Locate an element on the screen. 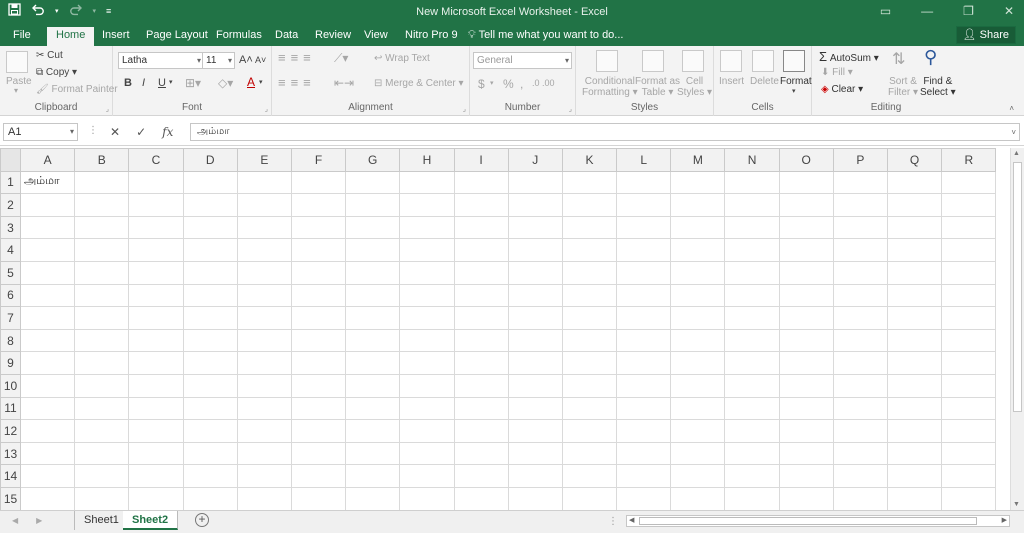 The image size is (1024, 533). cell-f1 is located at coordinates (318, 182).